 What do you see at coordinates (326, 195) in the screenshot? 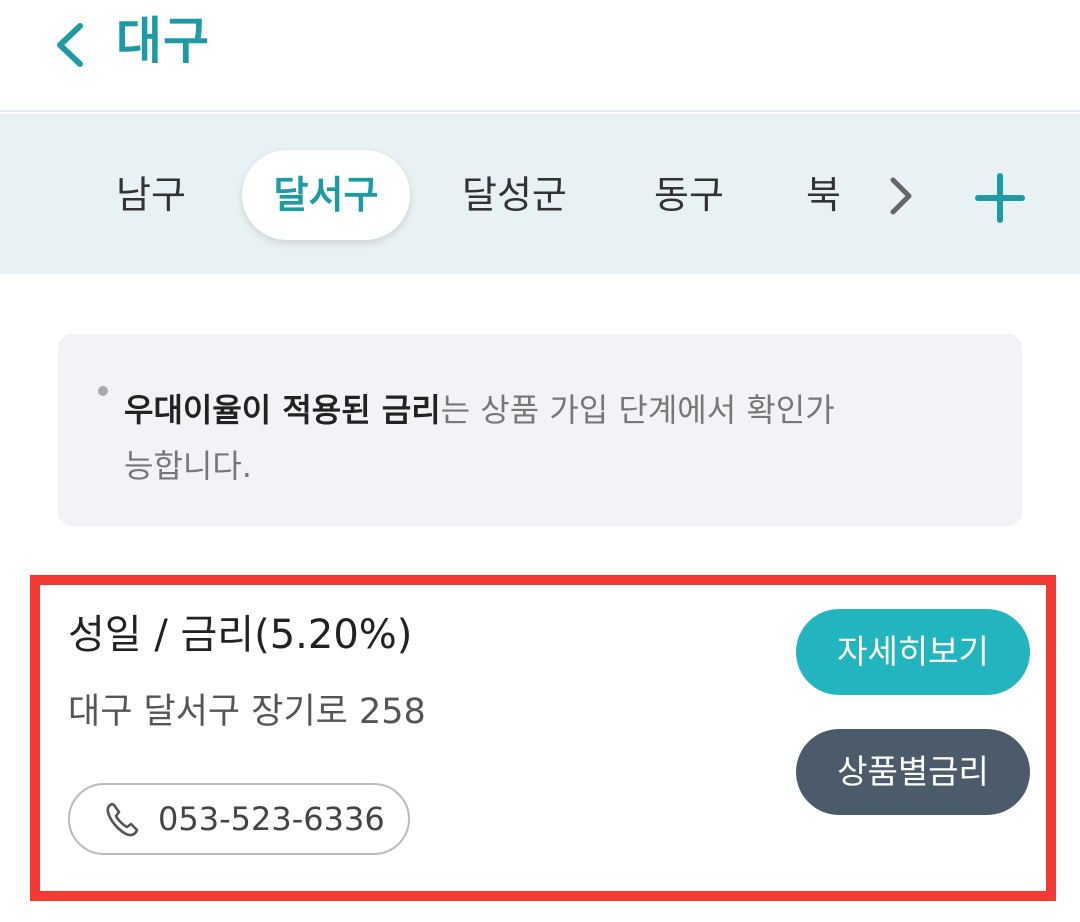
I see `tab-dalseogu: 달서구` at bounding box center [326, 195].